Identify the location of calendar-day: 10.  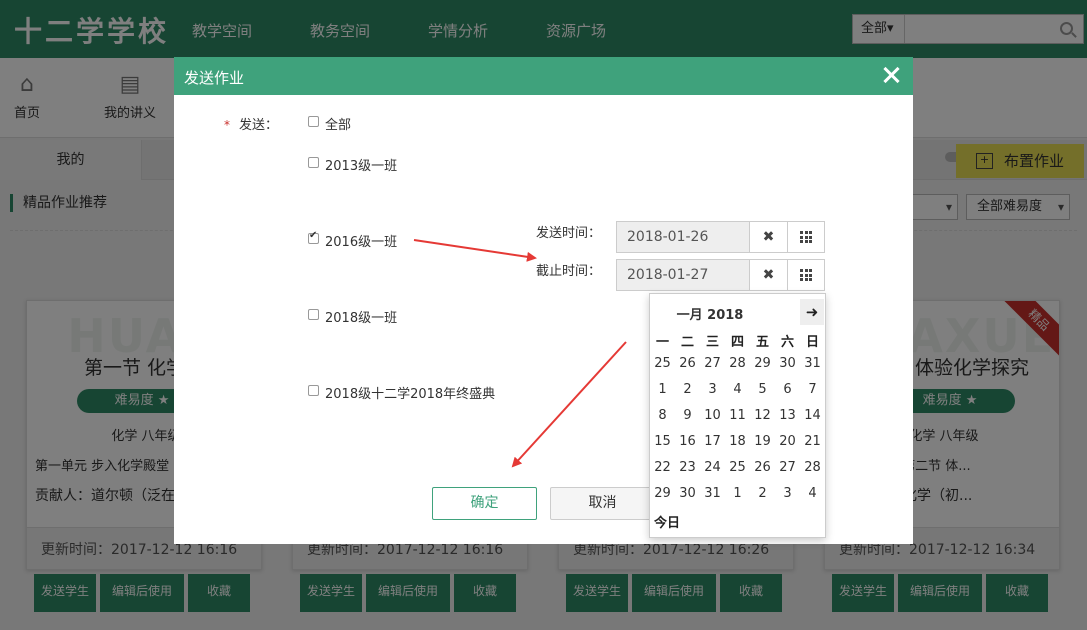
(712, 416).